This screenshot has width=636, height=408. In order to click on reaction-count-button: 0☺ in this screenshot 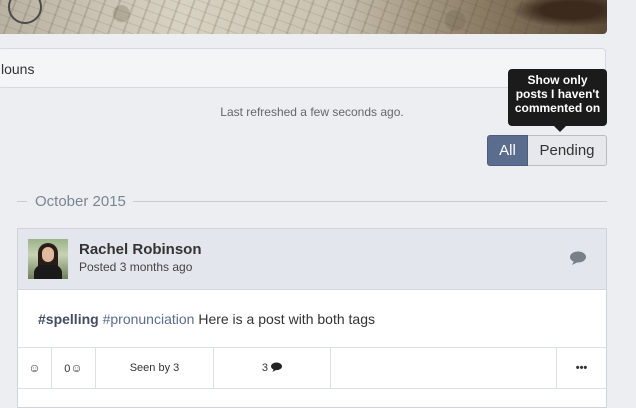, I will do `click(74, 368)`.